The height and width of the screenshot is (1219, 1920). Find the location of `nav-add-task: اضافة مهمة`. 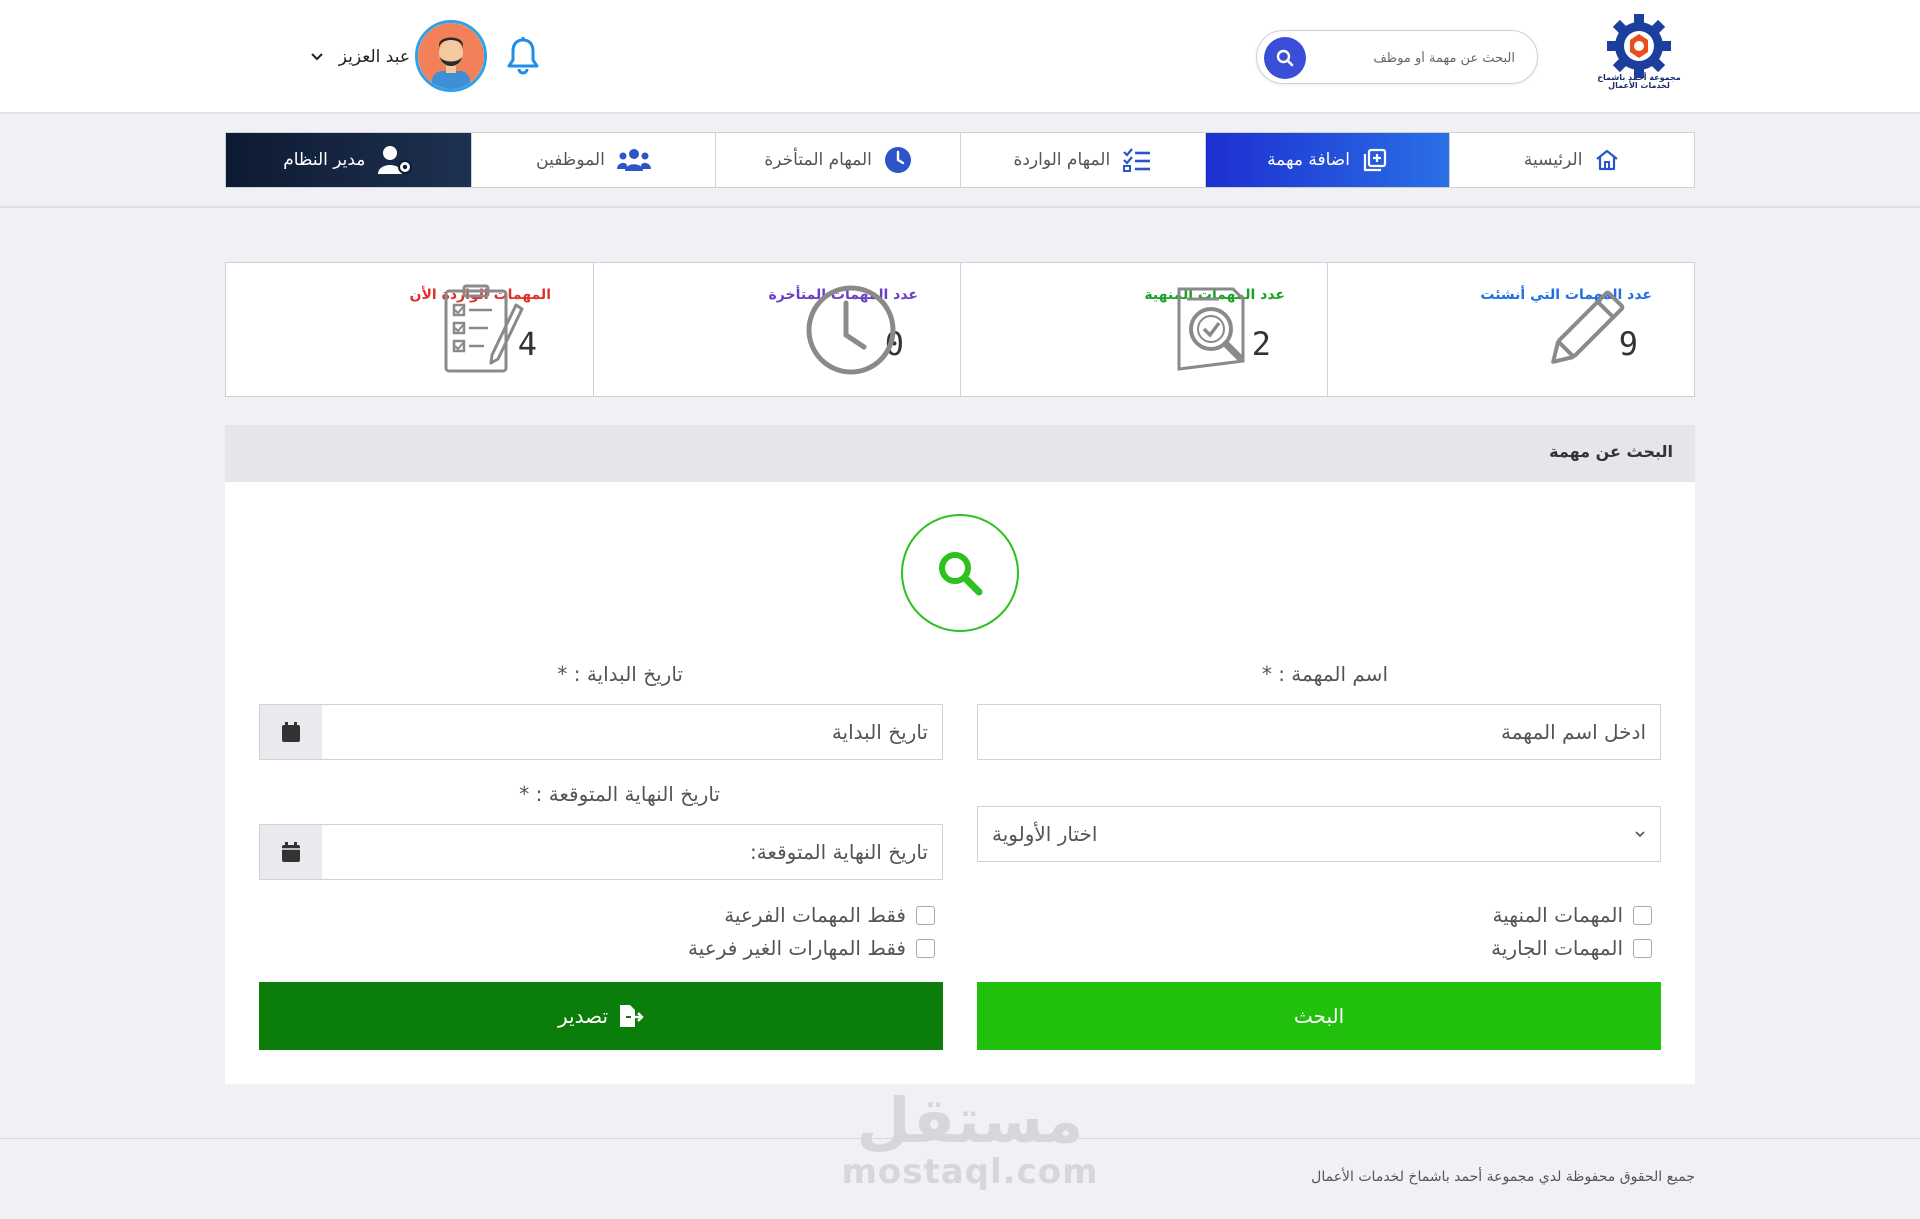

nav-add-task: اضافة مهمة is located at coordinates (1327, 160).